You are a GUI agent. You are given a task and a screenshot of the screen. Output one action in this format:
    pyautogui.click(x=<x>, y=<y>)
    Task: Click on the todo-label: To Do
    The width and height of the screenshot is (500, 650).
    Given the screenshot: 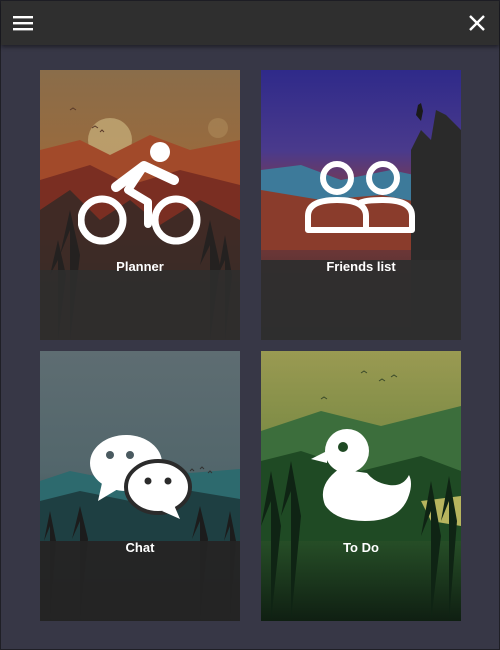 What is the action you would take?
    pyautogui.click(x=361, y=547)
    